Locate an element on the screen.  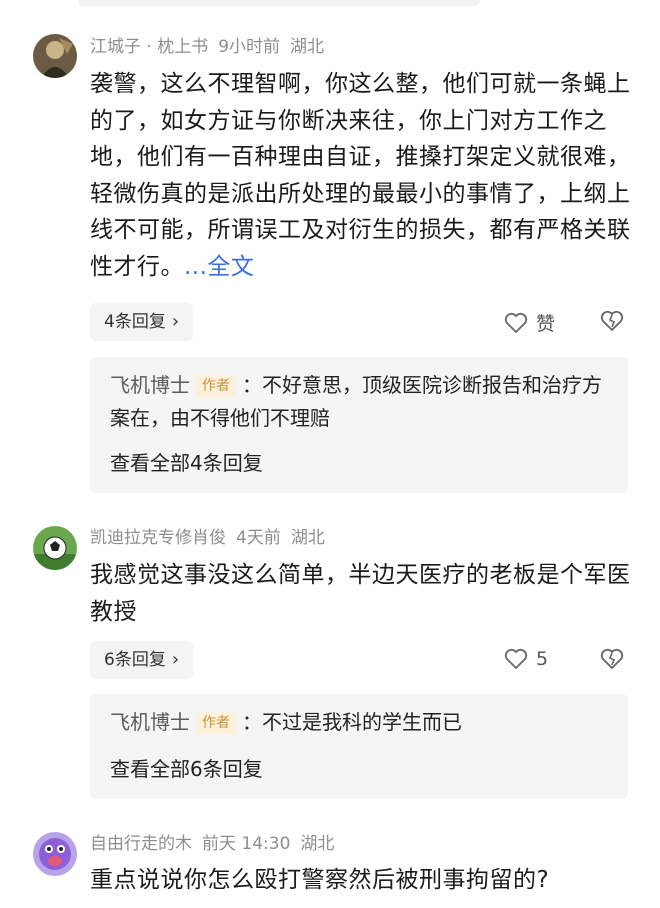
comment-text: 重点说说你怎么殴打警察然后被刑事拘留的? is located at coordinates (361, 880).